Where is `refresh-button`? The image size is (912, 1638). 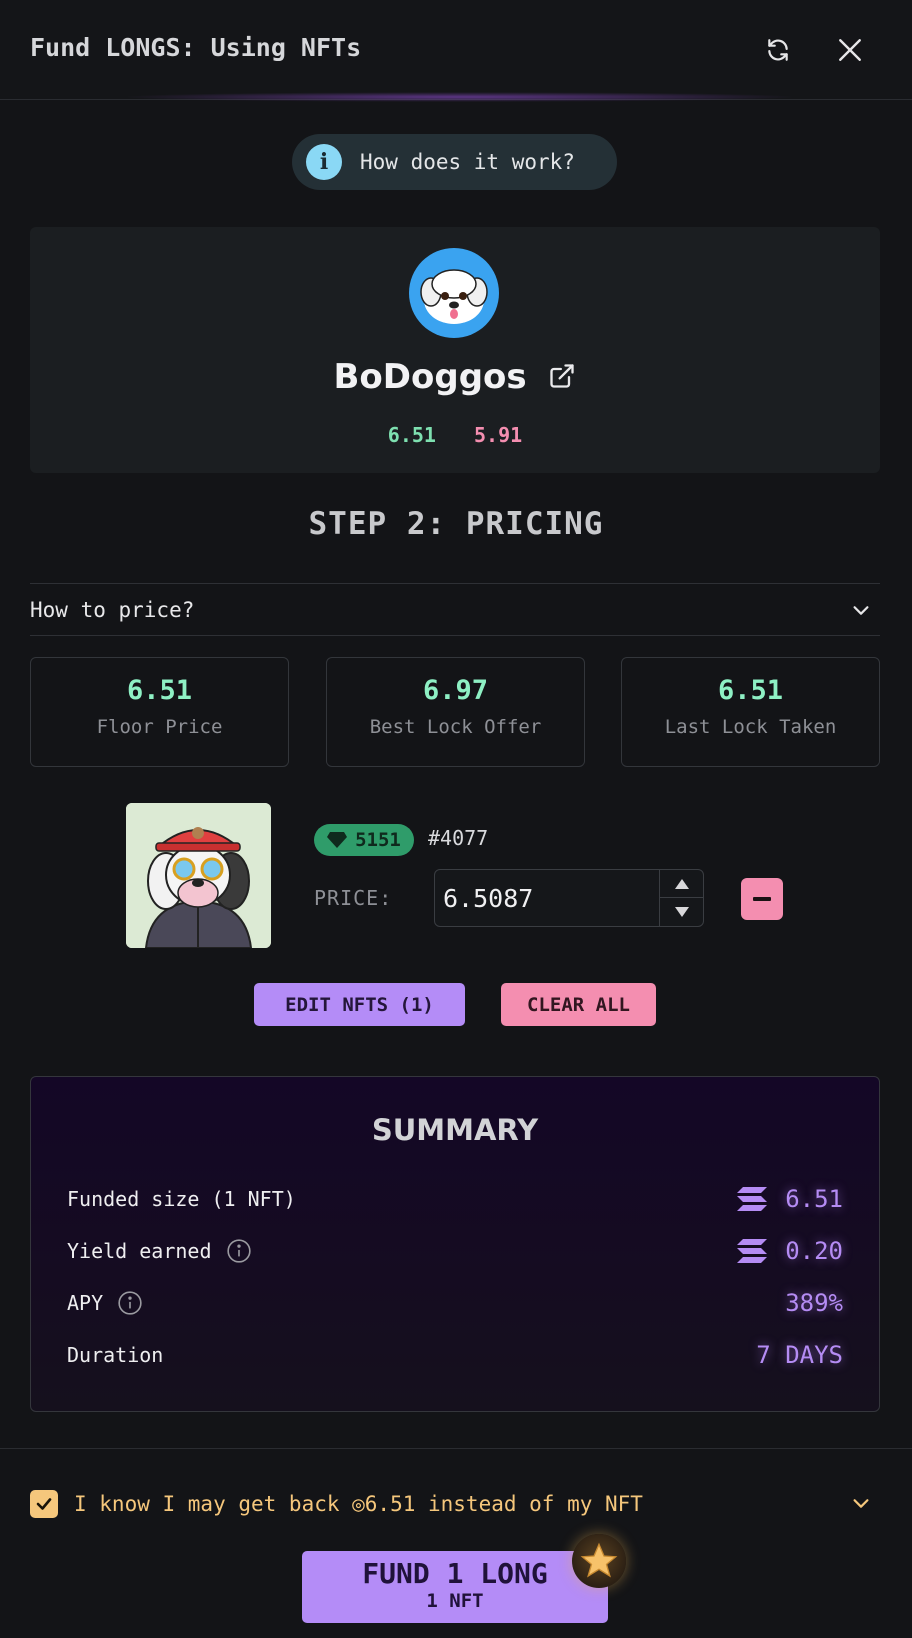
refresh-button is located at coordinates (778, 50).